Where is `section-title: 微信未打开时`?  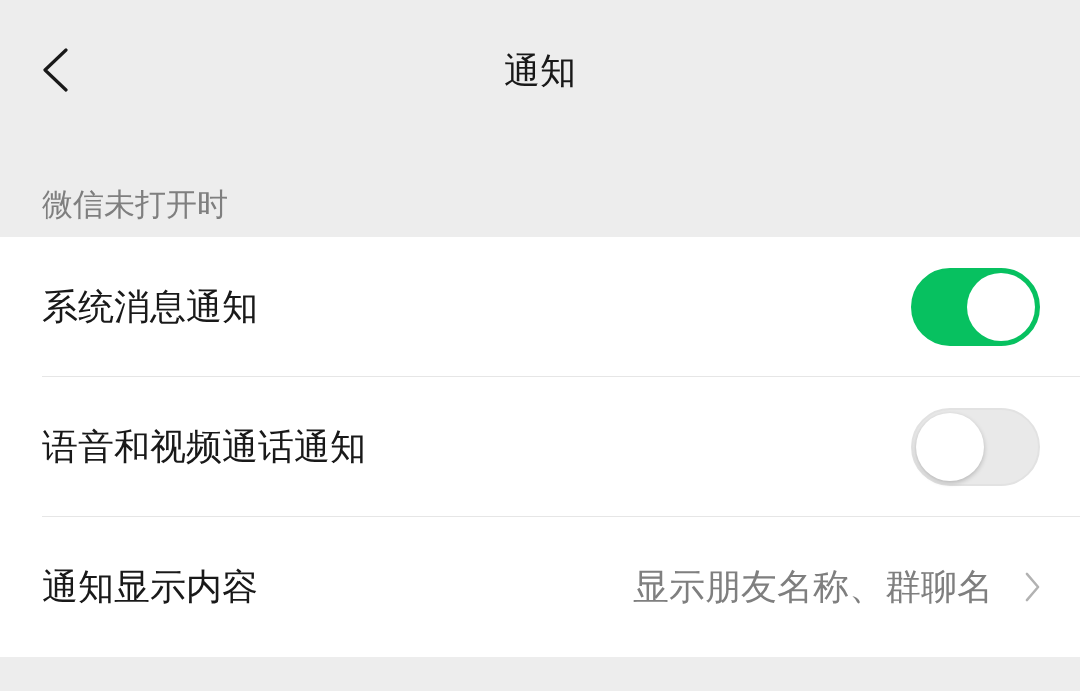 section-title: 微信未打开时 is located at coordinates (135, 204).